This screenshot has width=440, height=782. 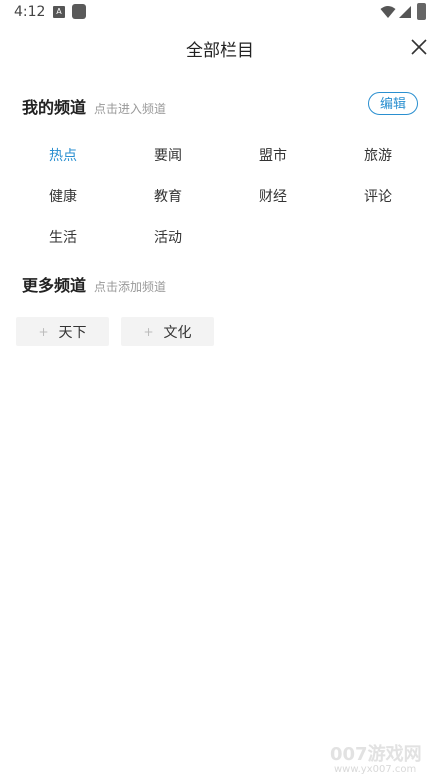 I want to click on close-button, so click(x=419, y=48).